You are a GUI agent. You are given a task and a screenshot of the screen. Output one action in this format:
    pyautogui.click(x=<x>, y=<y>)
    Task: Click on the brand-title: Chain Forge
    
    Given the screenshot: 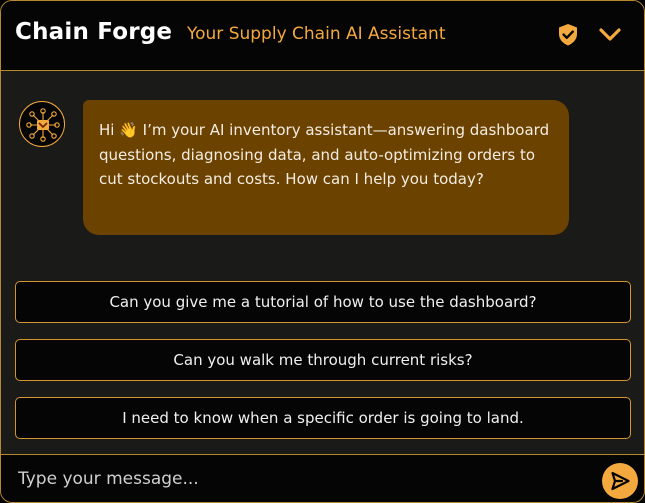 What is the action you would take?
    pyautogui.click(x=94, y=32)
    